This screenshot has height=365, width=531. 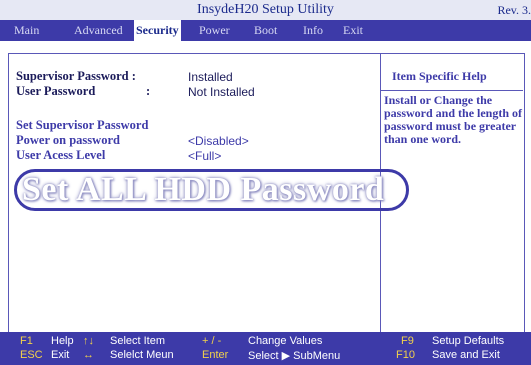 I want to click on tab-exit: Exit, so click(x=353, y=30).